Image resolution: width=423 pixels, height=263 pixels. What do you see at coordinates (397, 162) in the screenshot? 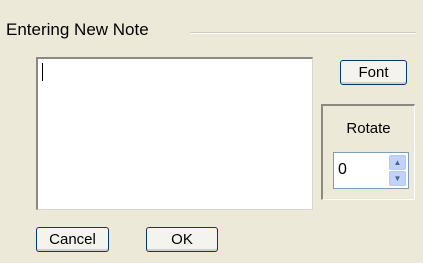
I see `spin-up-icon: ▲` at bounding box center [397, 162].